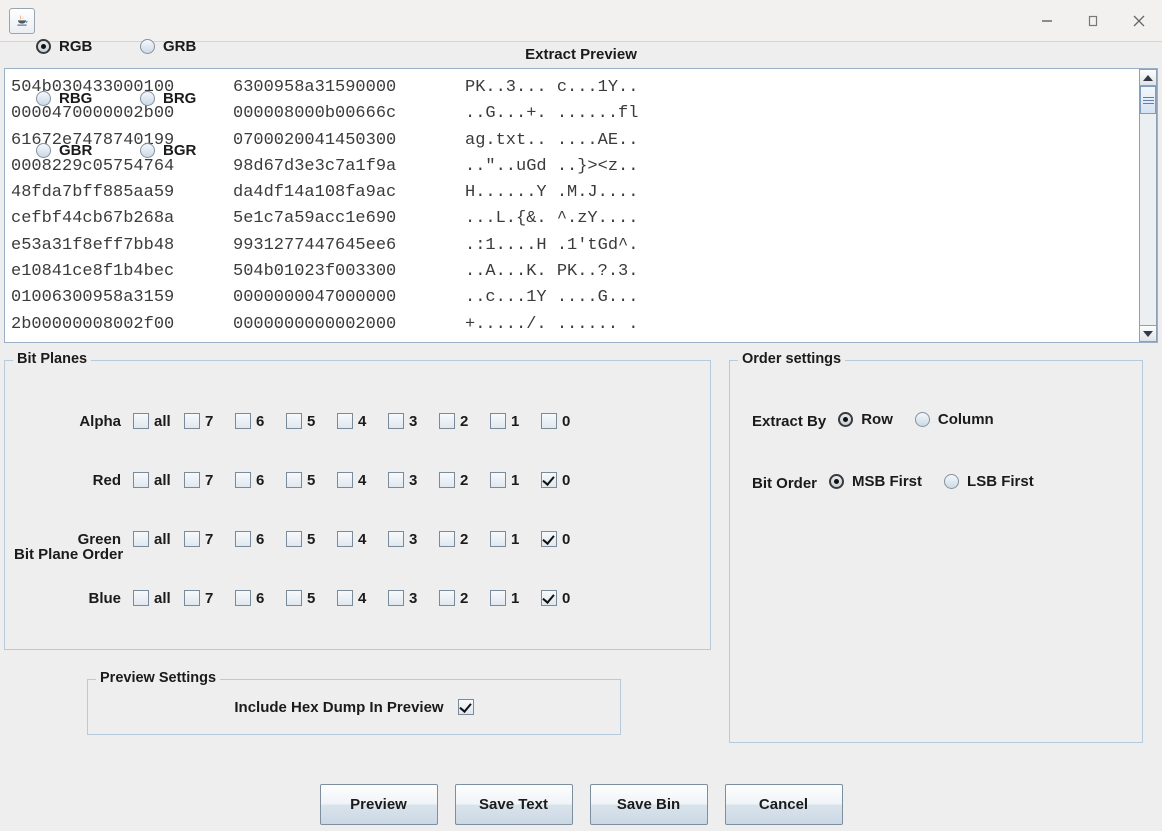  Describe the element at coordinates (168, 98) in the screenshot. I see `bit-plane-order-brg: BRG` at that location.